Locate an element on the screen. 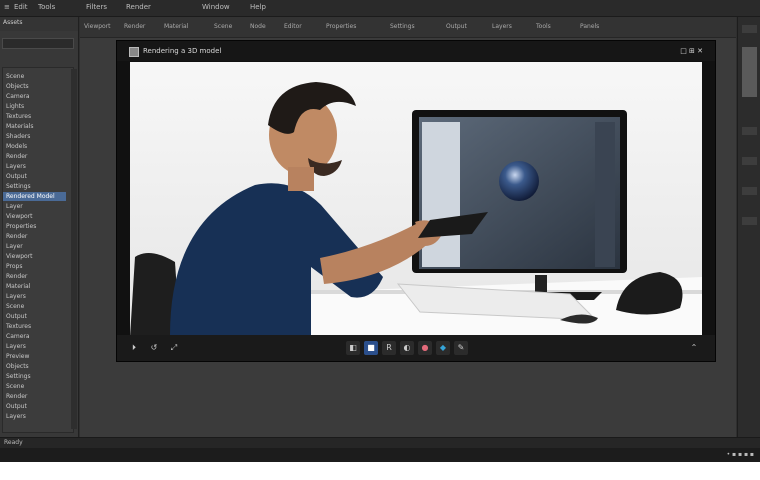  image-icon is located at coordinates (134, 52).